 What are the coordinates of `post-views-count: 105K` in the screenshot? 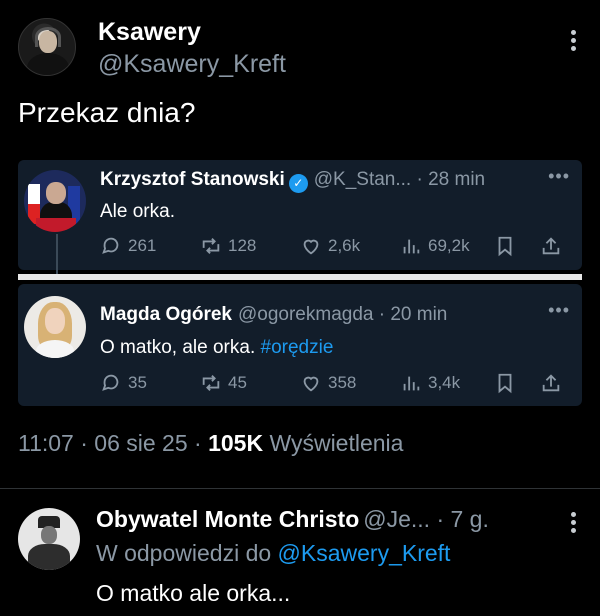 It's located at (236, 443).